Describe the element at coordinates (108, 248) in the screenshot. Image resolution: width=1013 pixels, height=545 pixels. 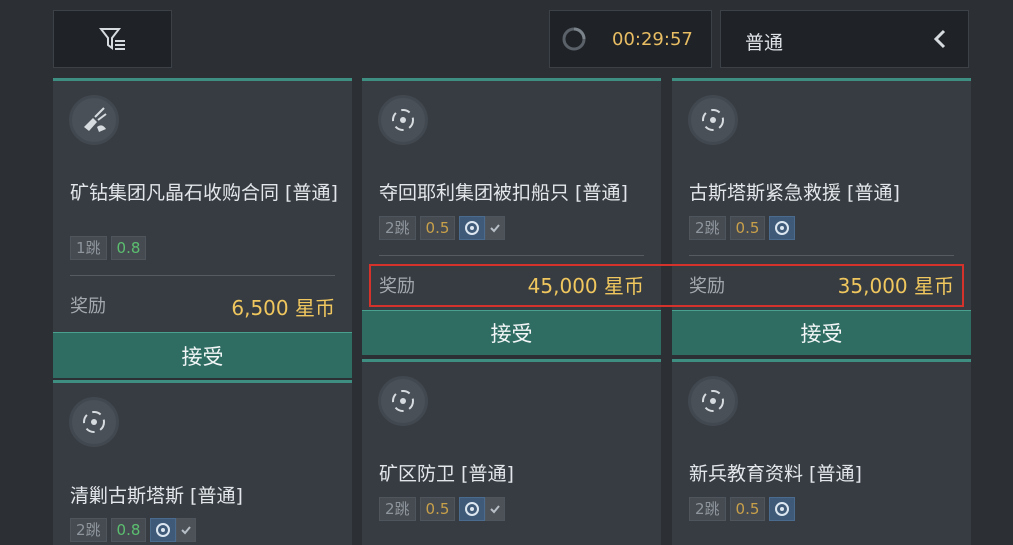
I see `mission-tags: 1跳 0.8` at that location.